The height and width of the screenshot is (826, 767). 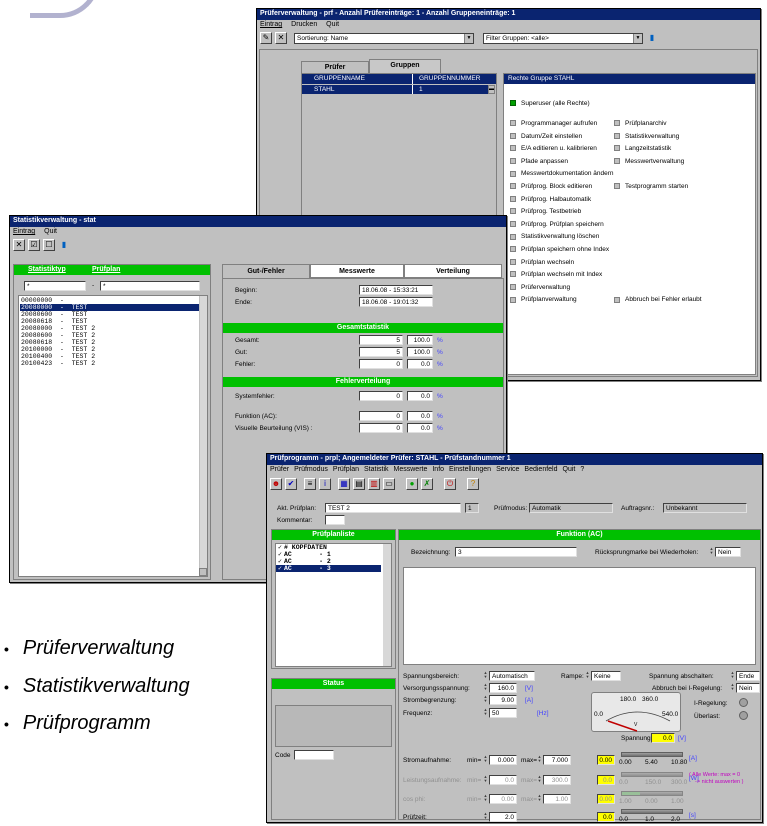 What do you see at coordinates (310, 484) in the screenshot?
I see `list-button: ≡` at bounding box center [310, 484].